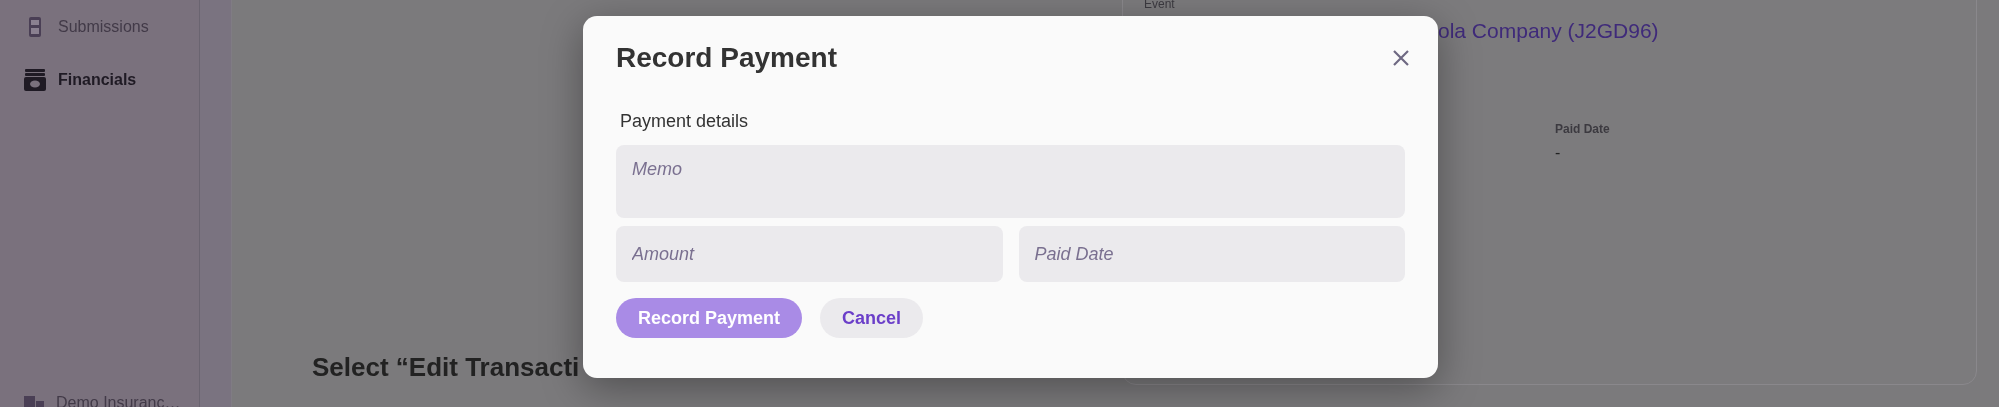 Image resolution: width=1999 pixels, height=407 pixels. What do you see at coordinates (111, 27) in the screenshot?
I see `sidebar-item: Submissions` at bounding box center [111, 27].